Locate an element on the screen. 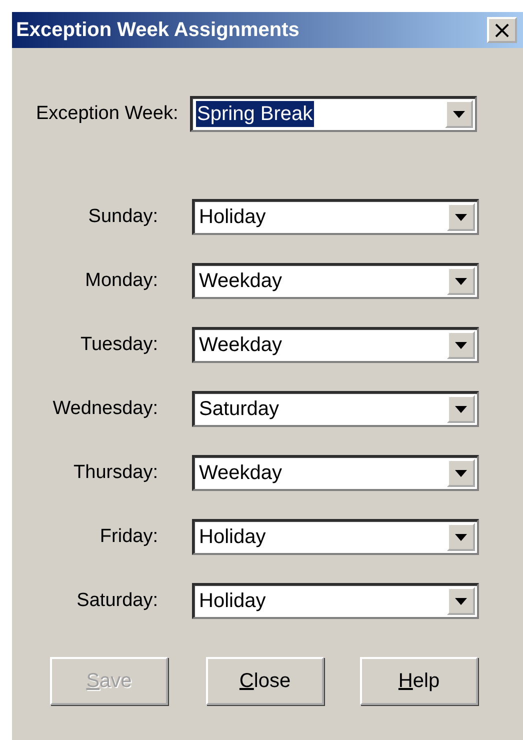 This screenshot has height=740, width=523. dropdown-field: Spring Break is located at coordinates (333, 114).